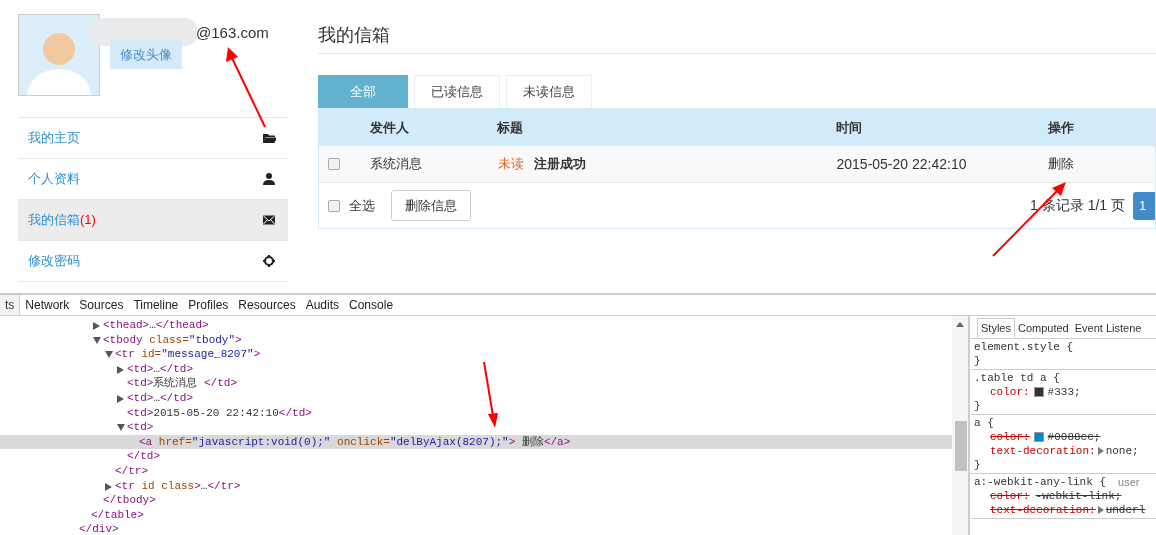 The image size is (1156, 535). Describe the element at coordinates (389, 127) in the screenshot. I see `column-header: 发件人` at that location.